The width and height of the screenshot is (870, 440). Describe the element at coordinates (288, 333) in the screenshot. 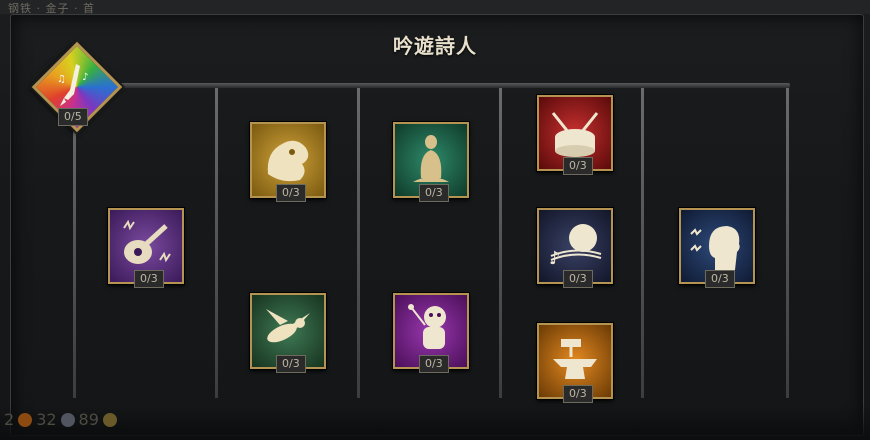

I see `skill-hornet: 0/3` at that location.